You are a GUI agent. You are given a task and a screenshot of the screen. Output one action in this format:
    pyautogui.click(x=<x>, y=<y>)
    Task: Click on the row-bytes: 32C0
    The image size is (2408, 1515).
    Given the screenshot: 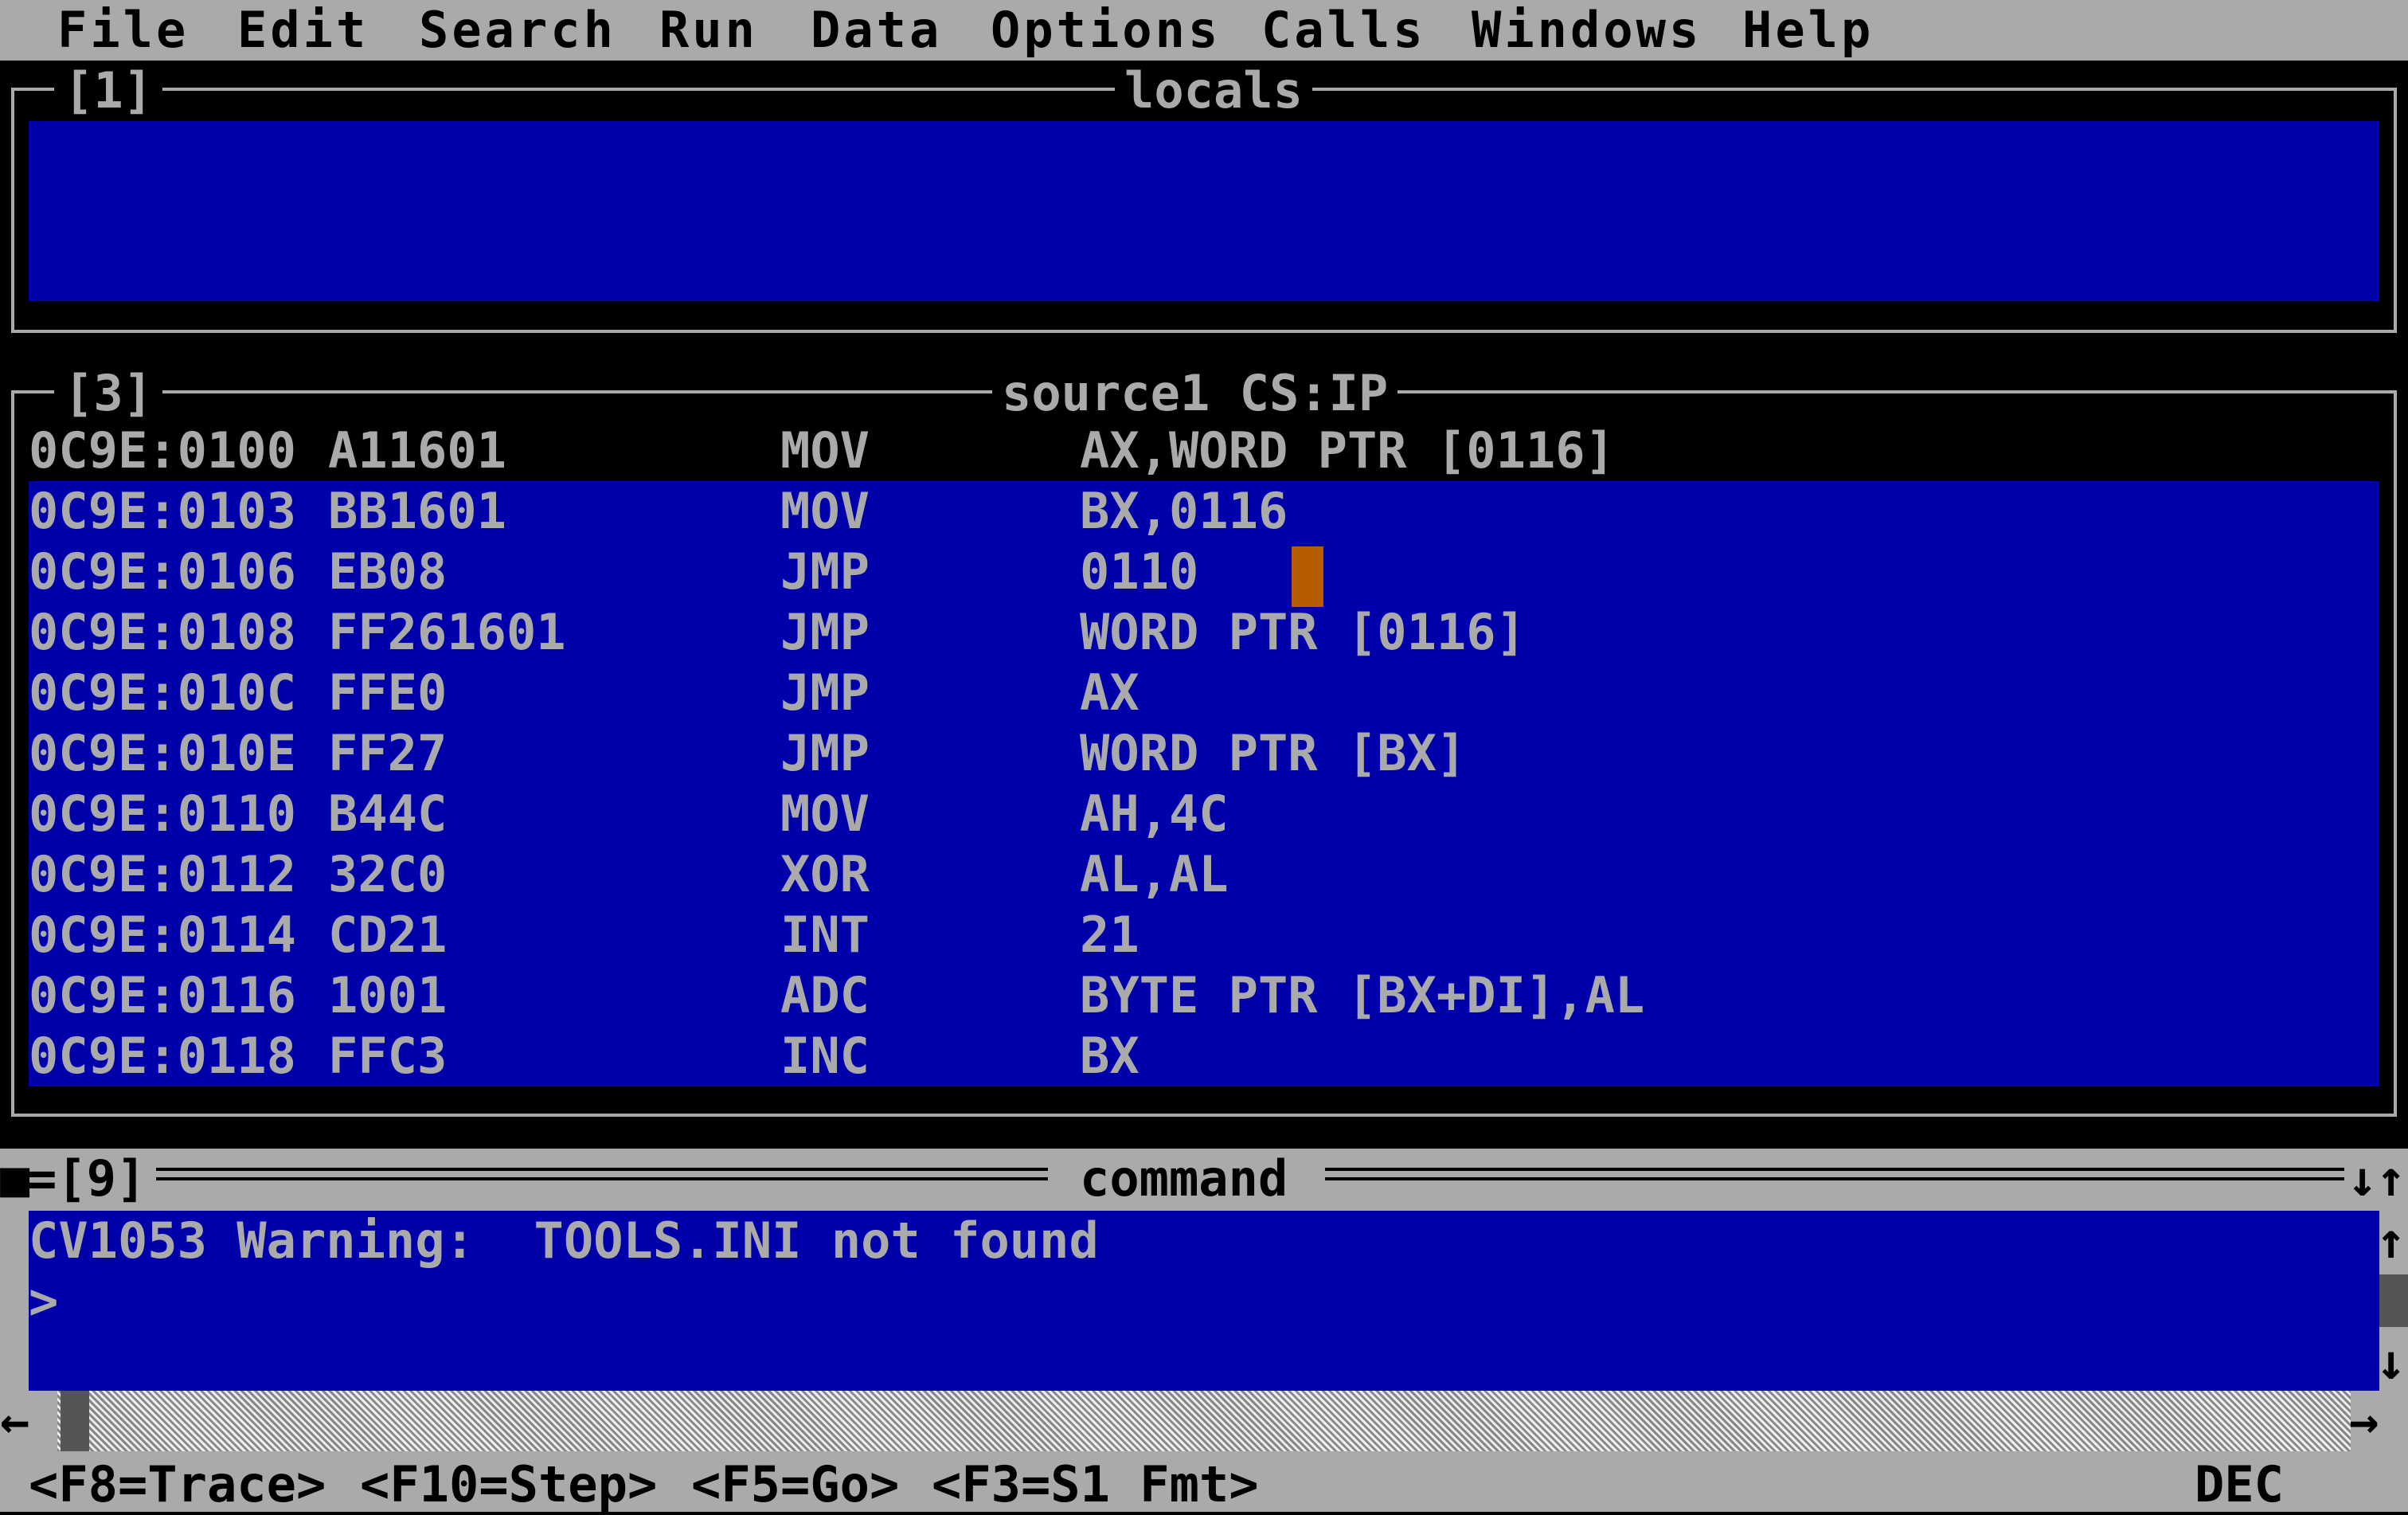 What is the action you would take?
    pyautogui.click(x=388, y=874)
    